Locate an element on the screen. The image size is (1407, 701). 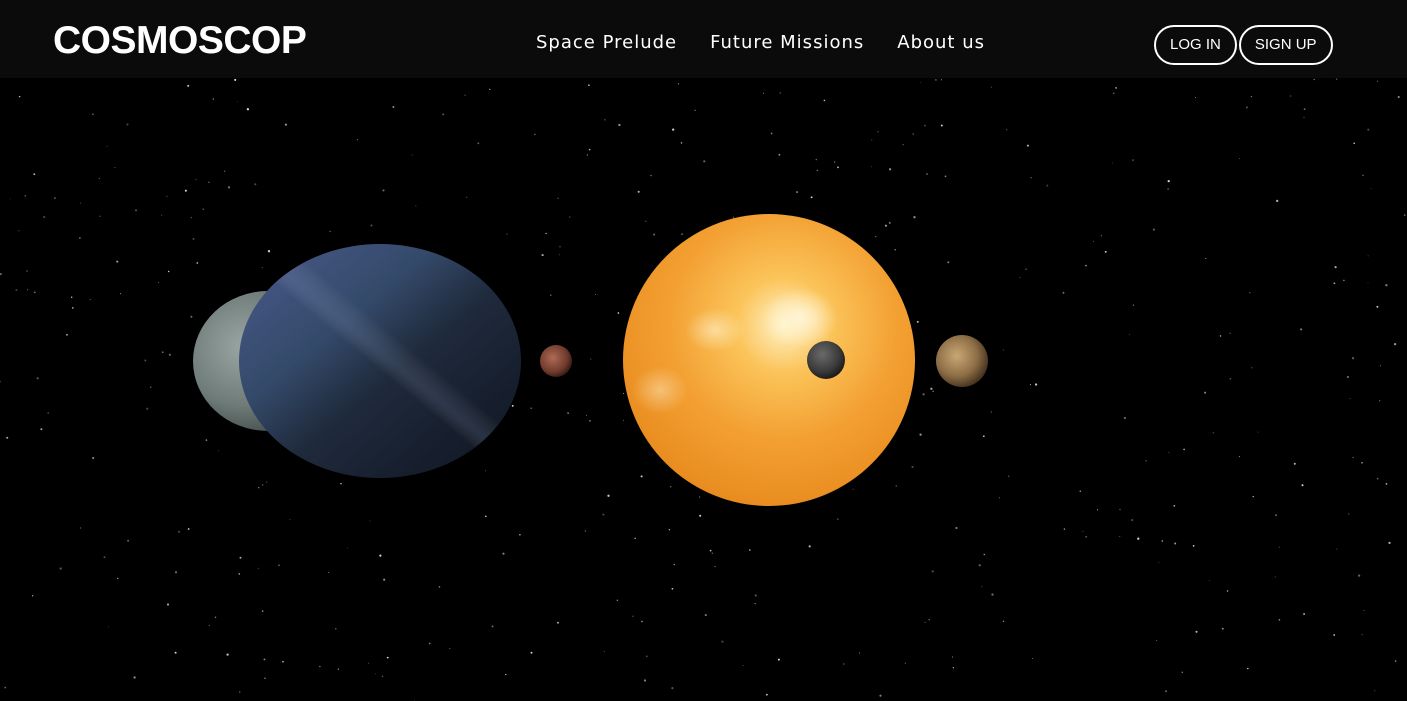
signup-button: SIGN UP is located at coordinates (1285, 45).